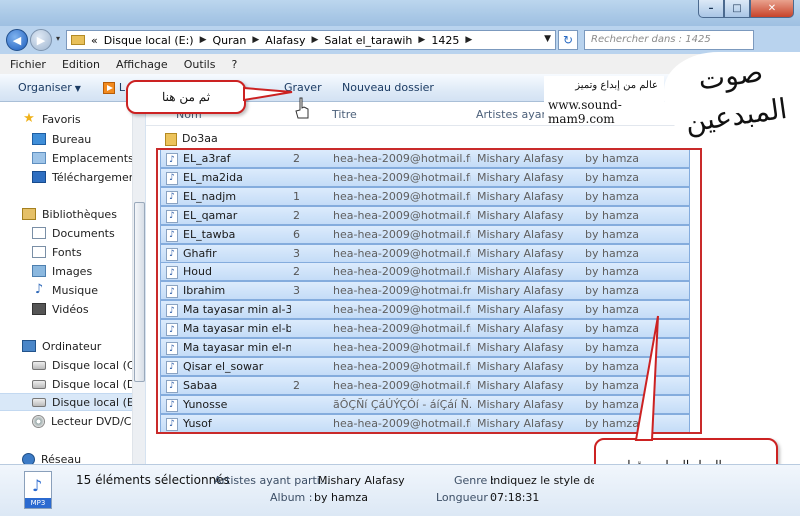 The image size is (800, 516). What do you see at coordinates (72, 139) in the screenshot?
I see `nav-item-desktop: Bureau` at bounding box center [72, 139].